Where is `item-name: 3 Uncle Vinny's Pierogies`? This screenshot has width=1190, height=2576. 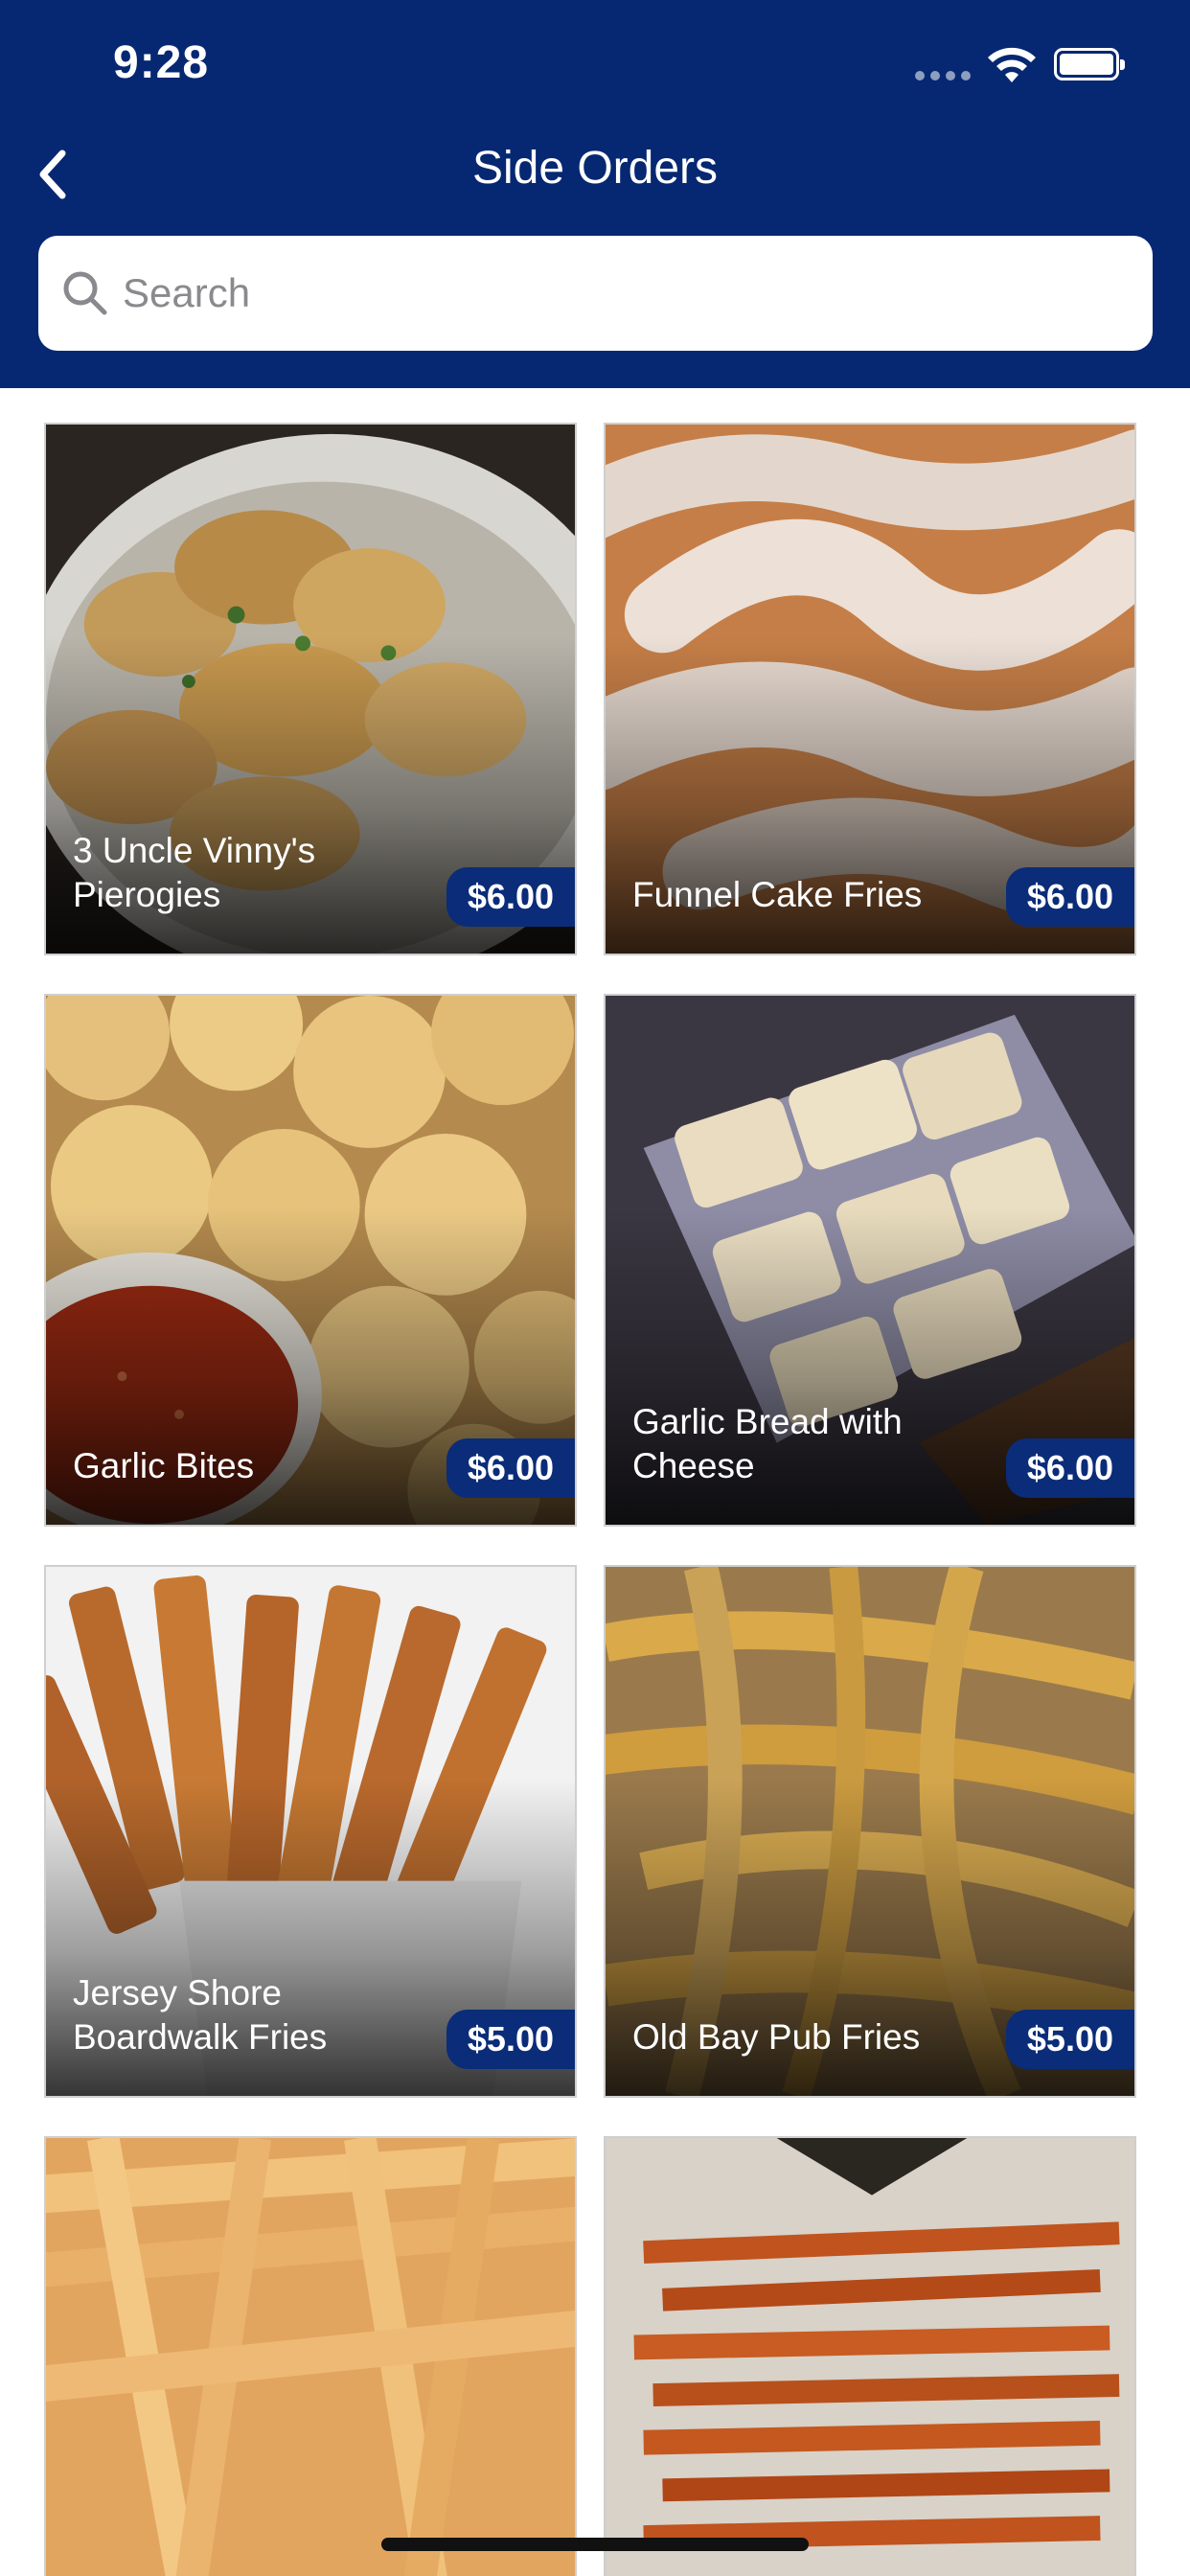 item-name: 3 Uncle Vinny's Pierogies is located at coordinates (195, 872).